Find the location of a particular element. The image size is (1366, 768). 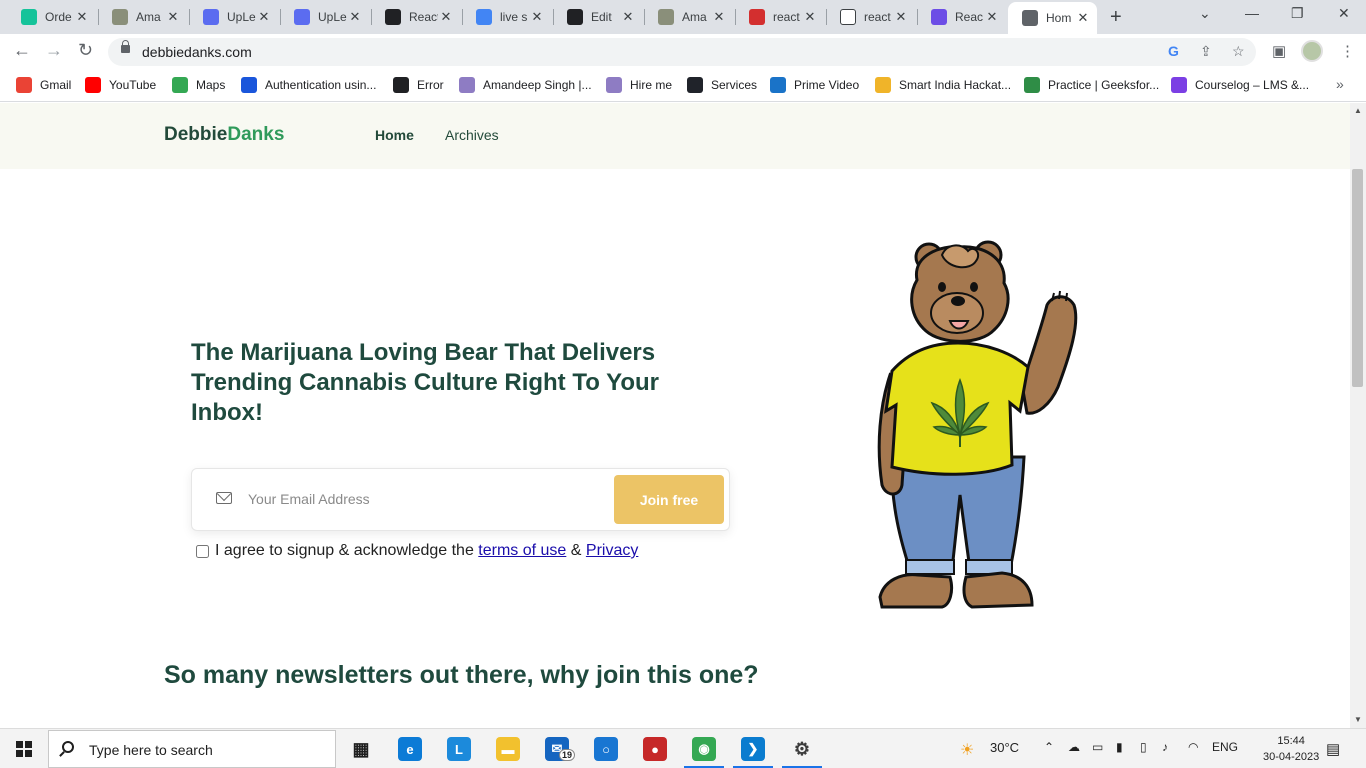

page-scrollbar: ▲ ▼ is located at coordinates (1358, 415).